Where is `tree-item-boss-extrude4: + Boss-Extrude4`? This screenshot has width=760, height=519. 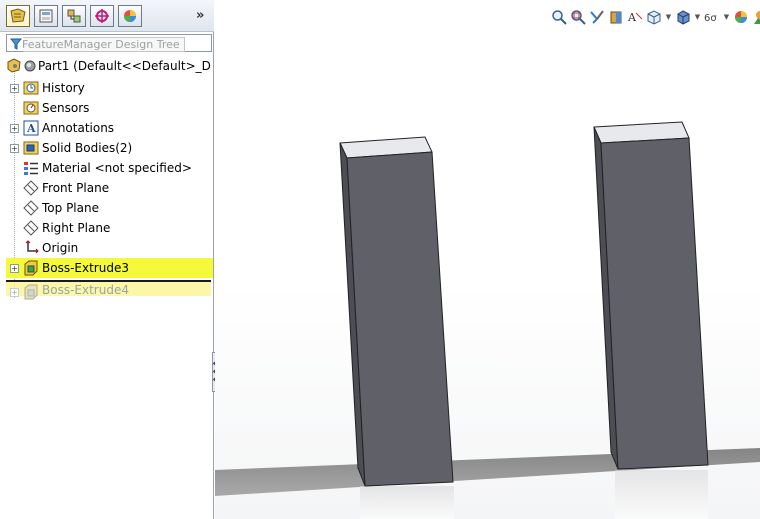 tree-item-boss-extrude4: + Boss-Extrude4 is located at coordinates (106, 292).